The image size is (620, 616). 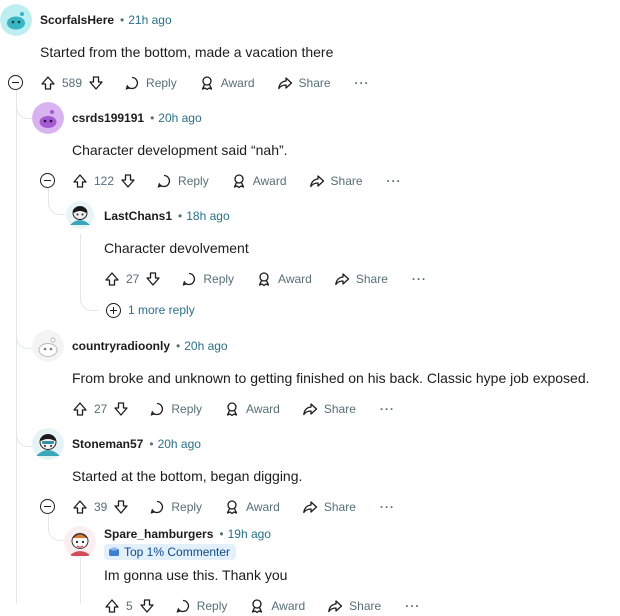 What do you see at coordinates (113, 310) in the screenshot?
I see `expand-replies-icon` at bounding box center [113, 310].